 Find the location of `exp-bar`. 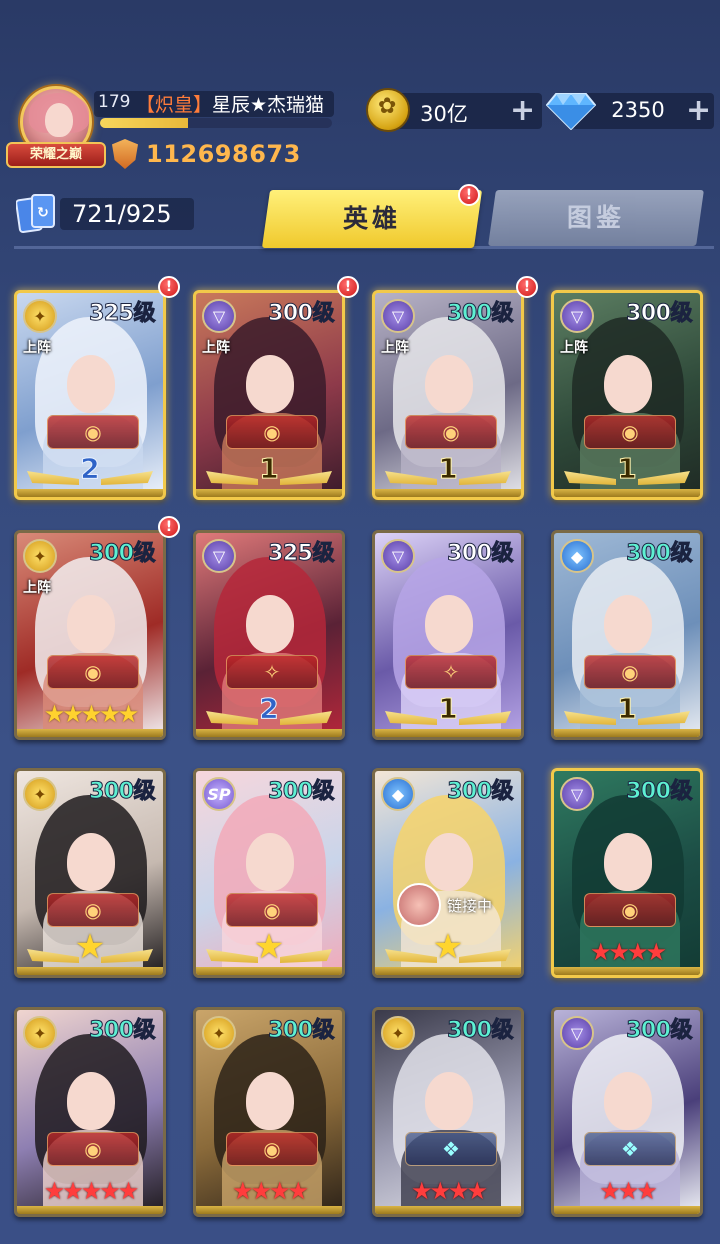

exp-bar is located at coordinates (216, 123).